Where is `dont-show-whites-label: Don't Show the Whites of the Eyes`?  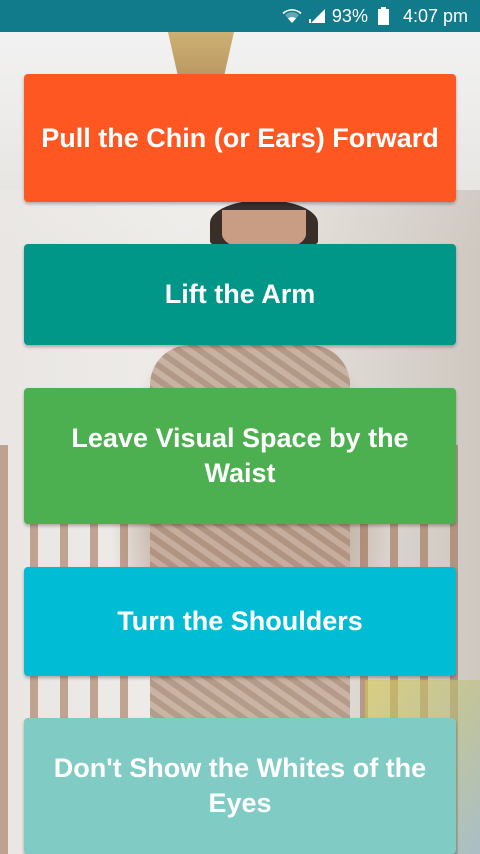 dont-show-whites-label: Don't Show the Whites of the Eyes is located at coordinates (240, 785).